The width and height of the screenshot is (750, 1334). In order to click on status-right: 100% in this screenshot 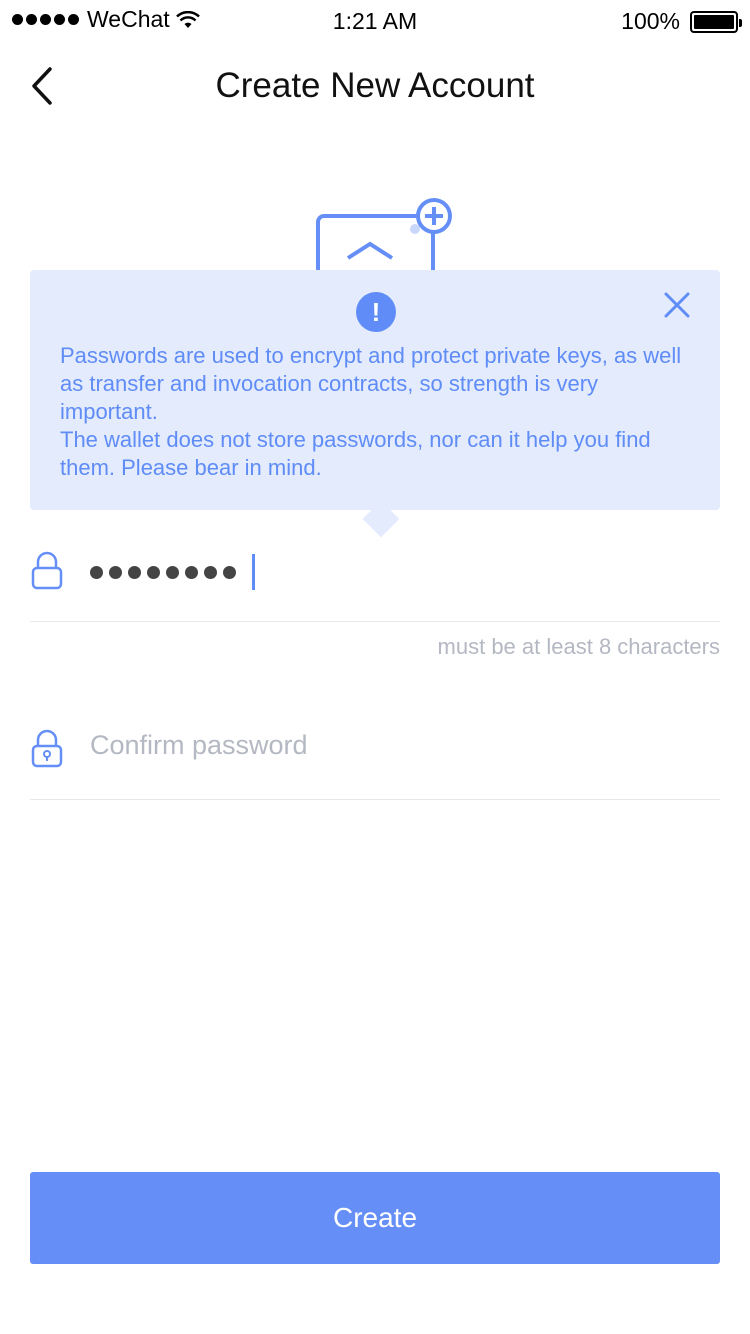, I will do `click(681, 21)`.